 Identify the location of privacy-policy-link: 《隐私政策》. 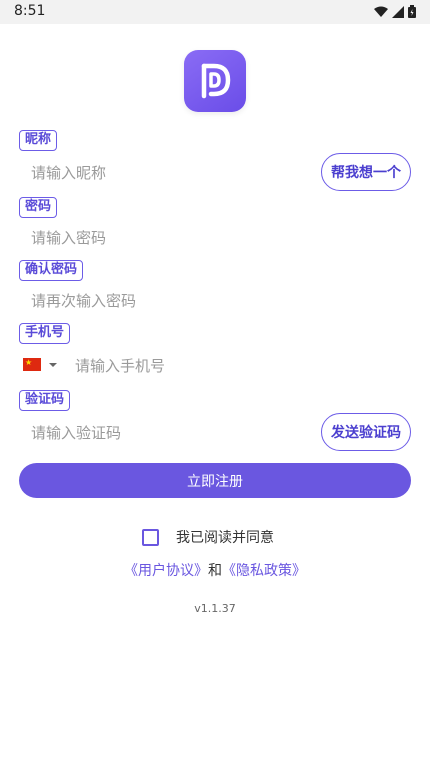
(264, 571).